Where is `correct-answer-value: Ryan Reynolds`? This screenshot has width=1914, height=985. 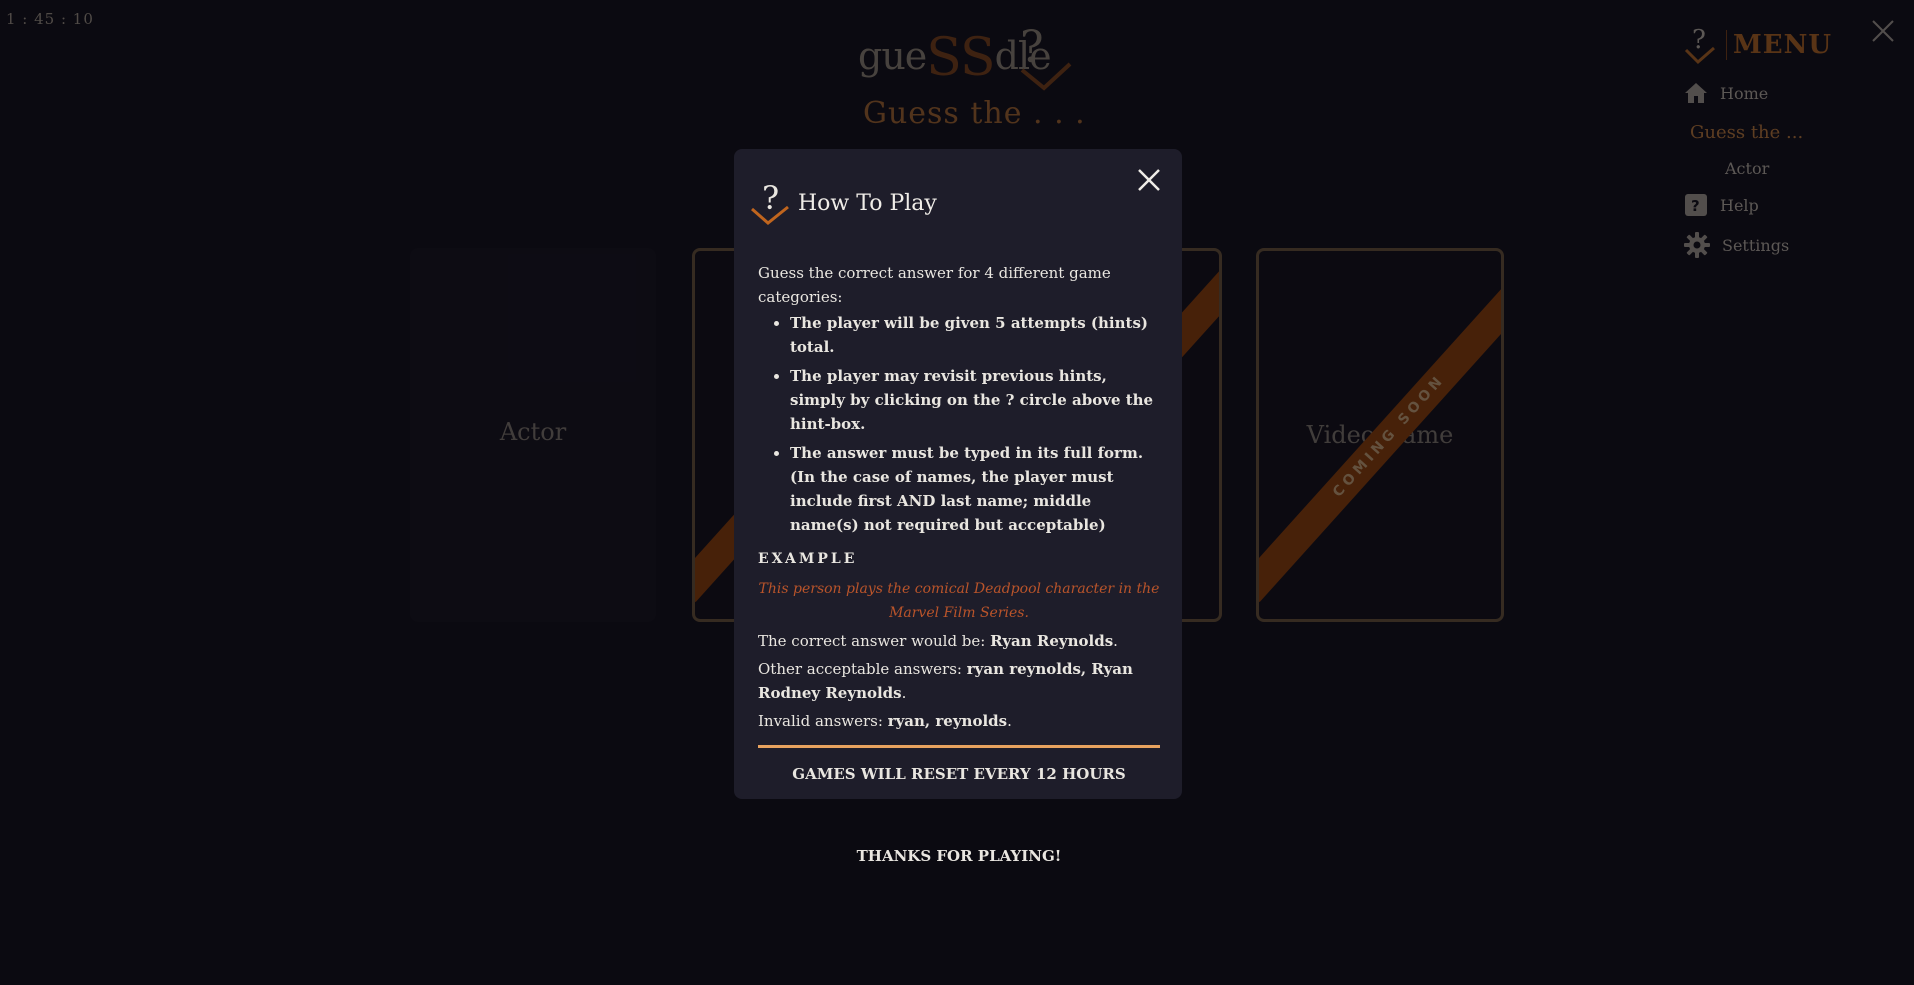
correct-answer-value: Ryan Reynolds is located at coordinates (1052, 641).